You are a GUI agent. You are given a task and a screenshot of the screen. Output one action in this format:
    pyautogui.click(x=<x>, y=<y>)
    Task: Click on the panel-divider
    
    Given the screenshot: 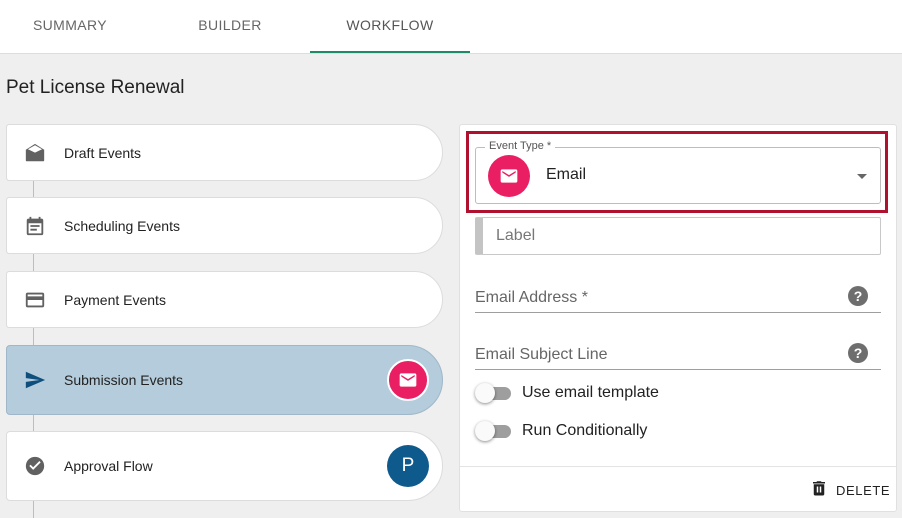 What is the action you would take?
    pyautogui.click(x=678, y=466)
    